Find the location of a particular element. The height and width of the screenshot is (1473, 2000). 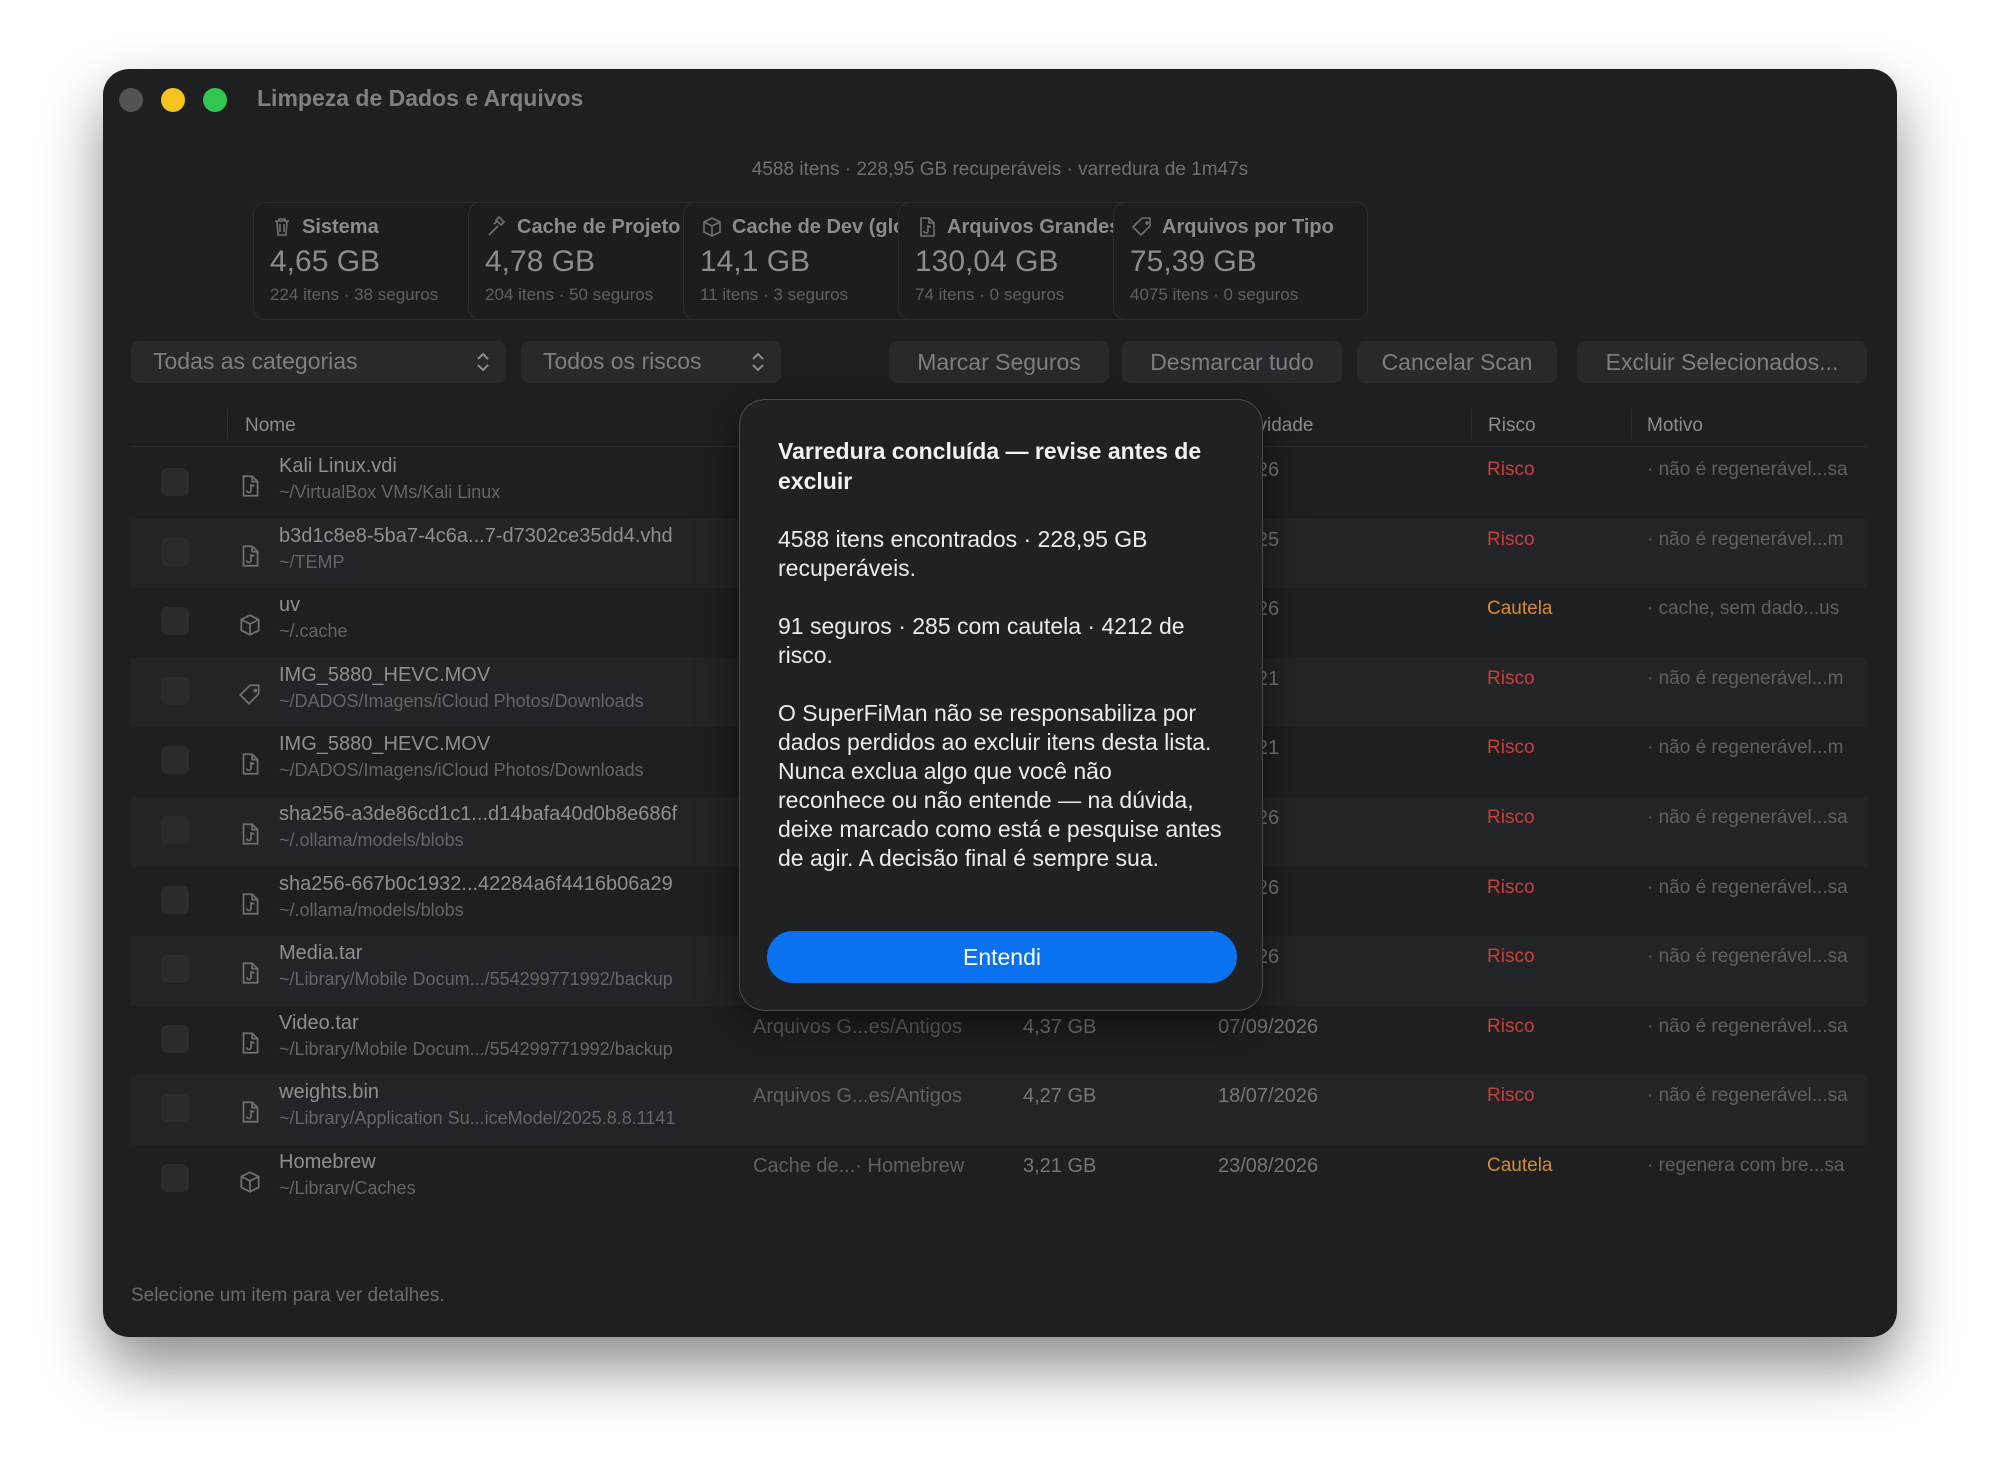

file-name: uv is located at coordinates (290, 605).